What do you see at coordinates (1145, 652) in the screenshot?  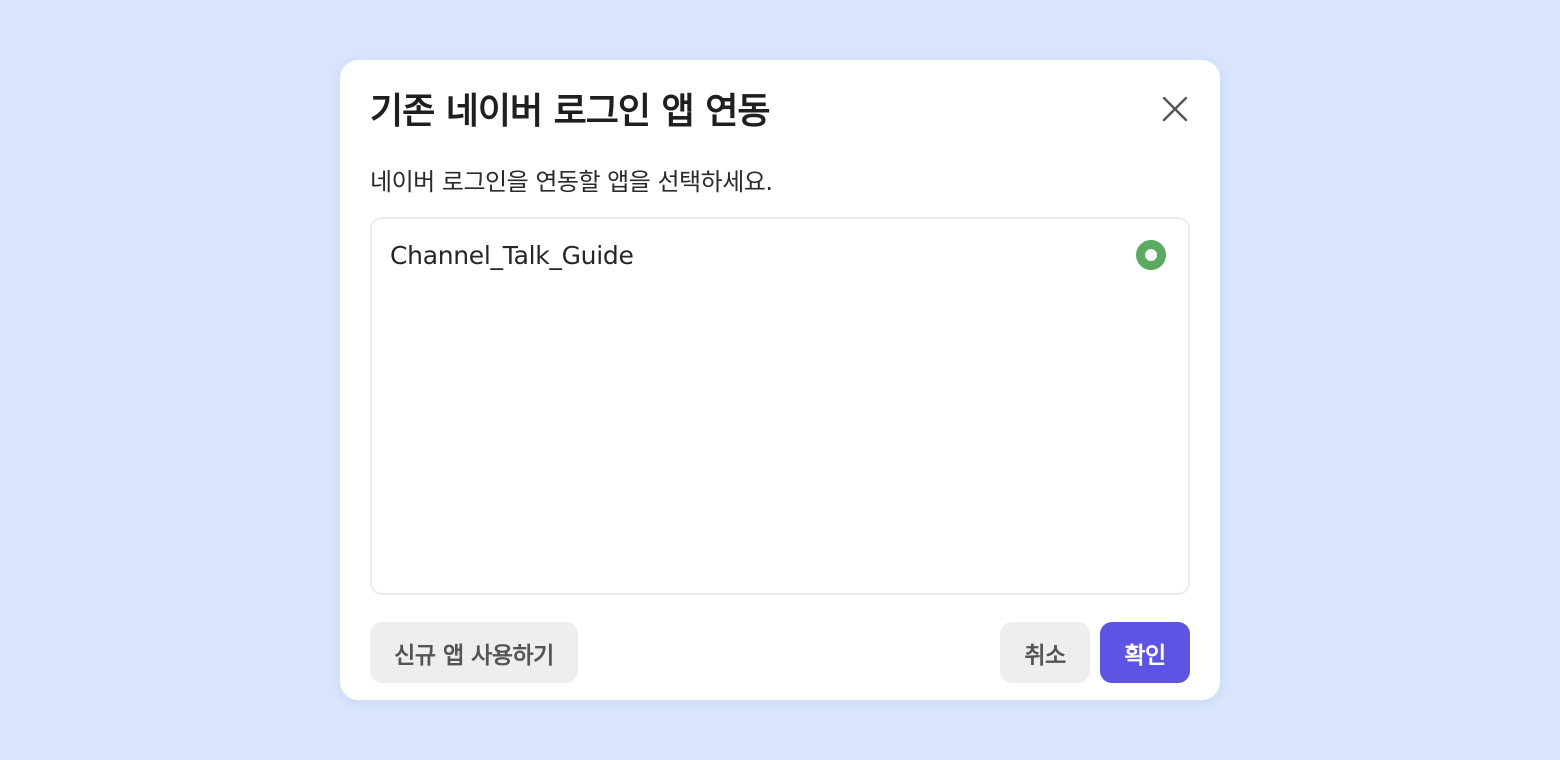 I see `confirm-button: 확인` at bounding box center [1145, 652].